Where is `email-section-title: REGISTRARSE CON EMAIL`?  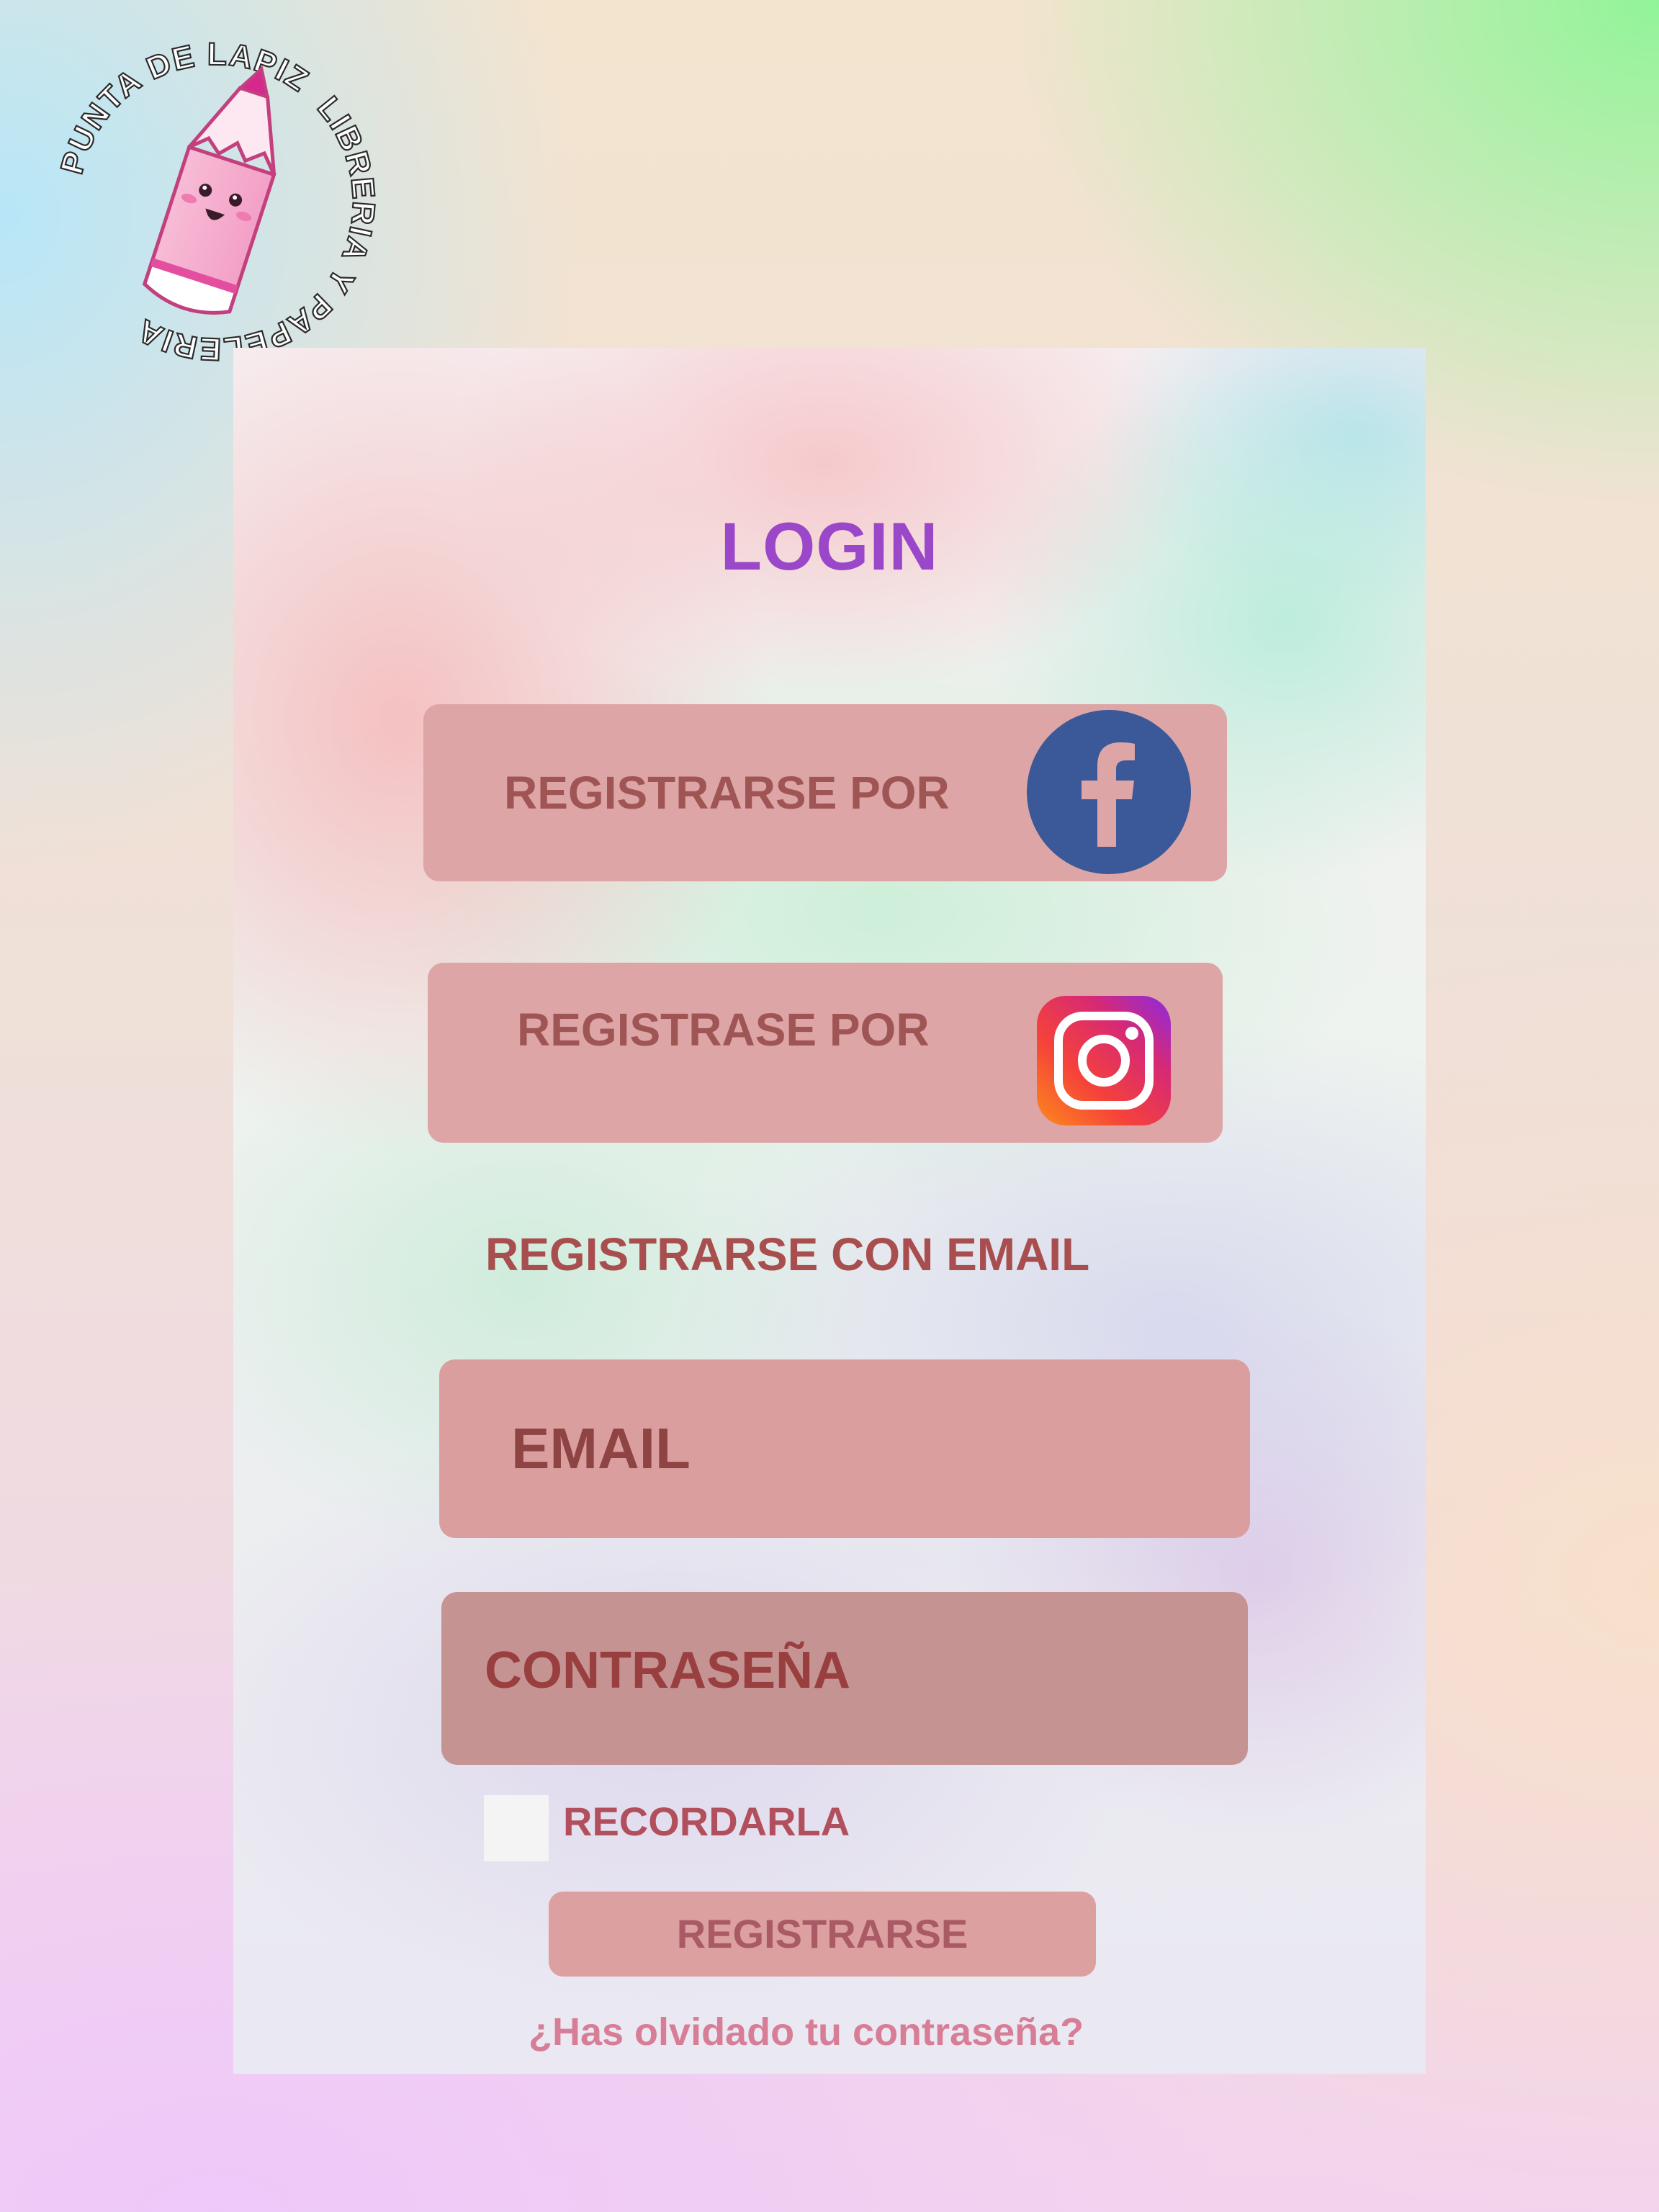
email-section-title: REGISTRARSE CON EMAIL is located at coordinates (787, 1254).